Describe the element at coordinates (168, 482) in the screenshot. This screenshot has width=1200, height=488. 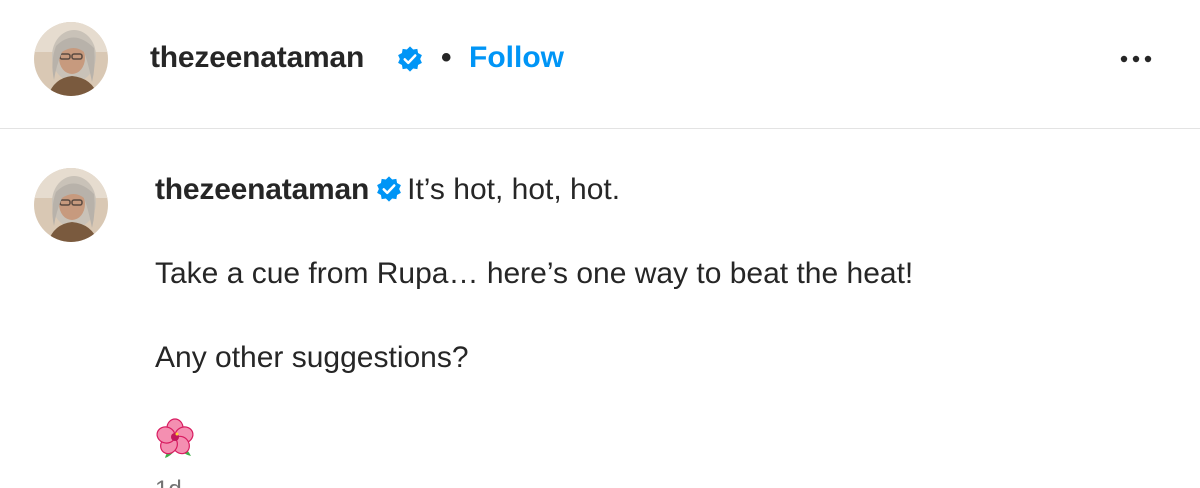
I see `post-timestamp: 1d` at that location.